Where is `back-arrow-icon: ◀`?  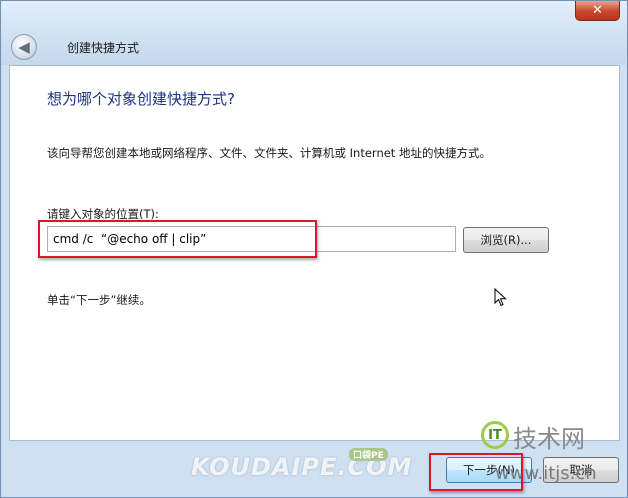
back-arrow-icon: ◀ is located at coordinates (24, 47).